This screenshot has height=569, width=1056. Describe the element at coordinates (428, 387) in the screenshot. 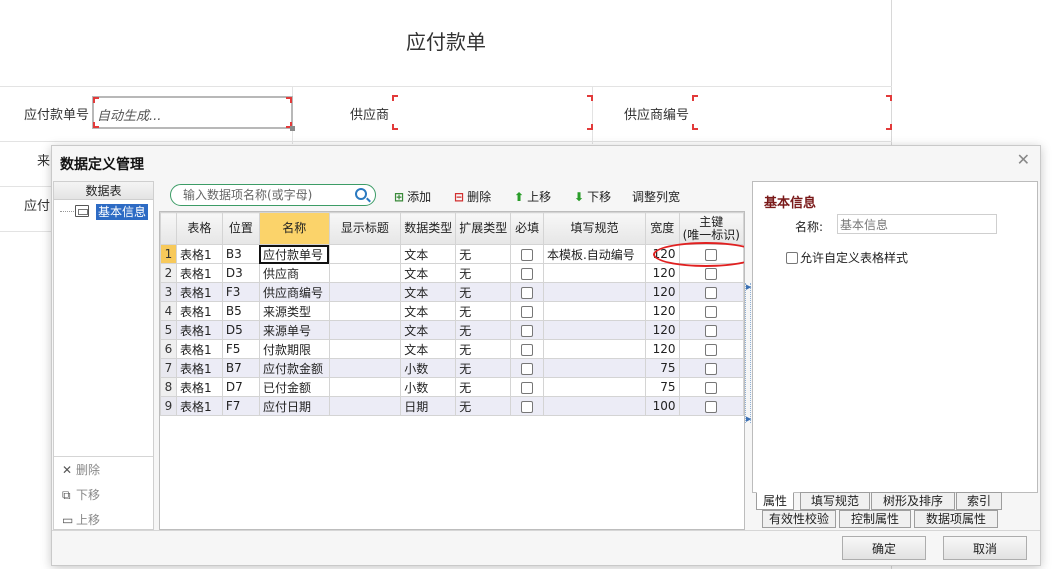

I see `cell-data-type: 小数` at that location.